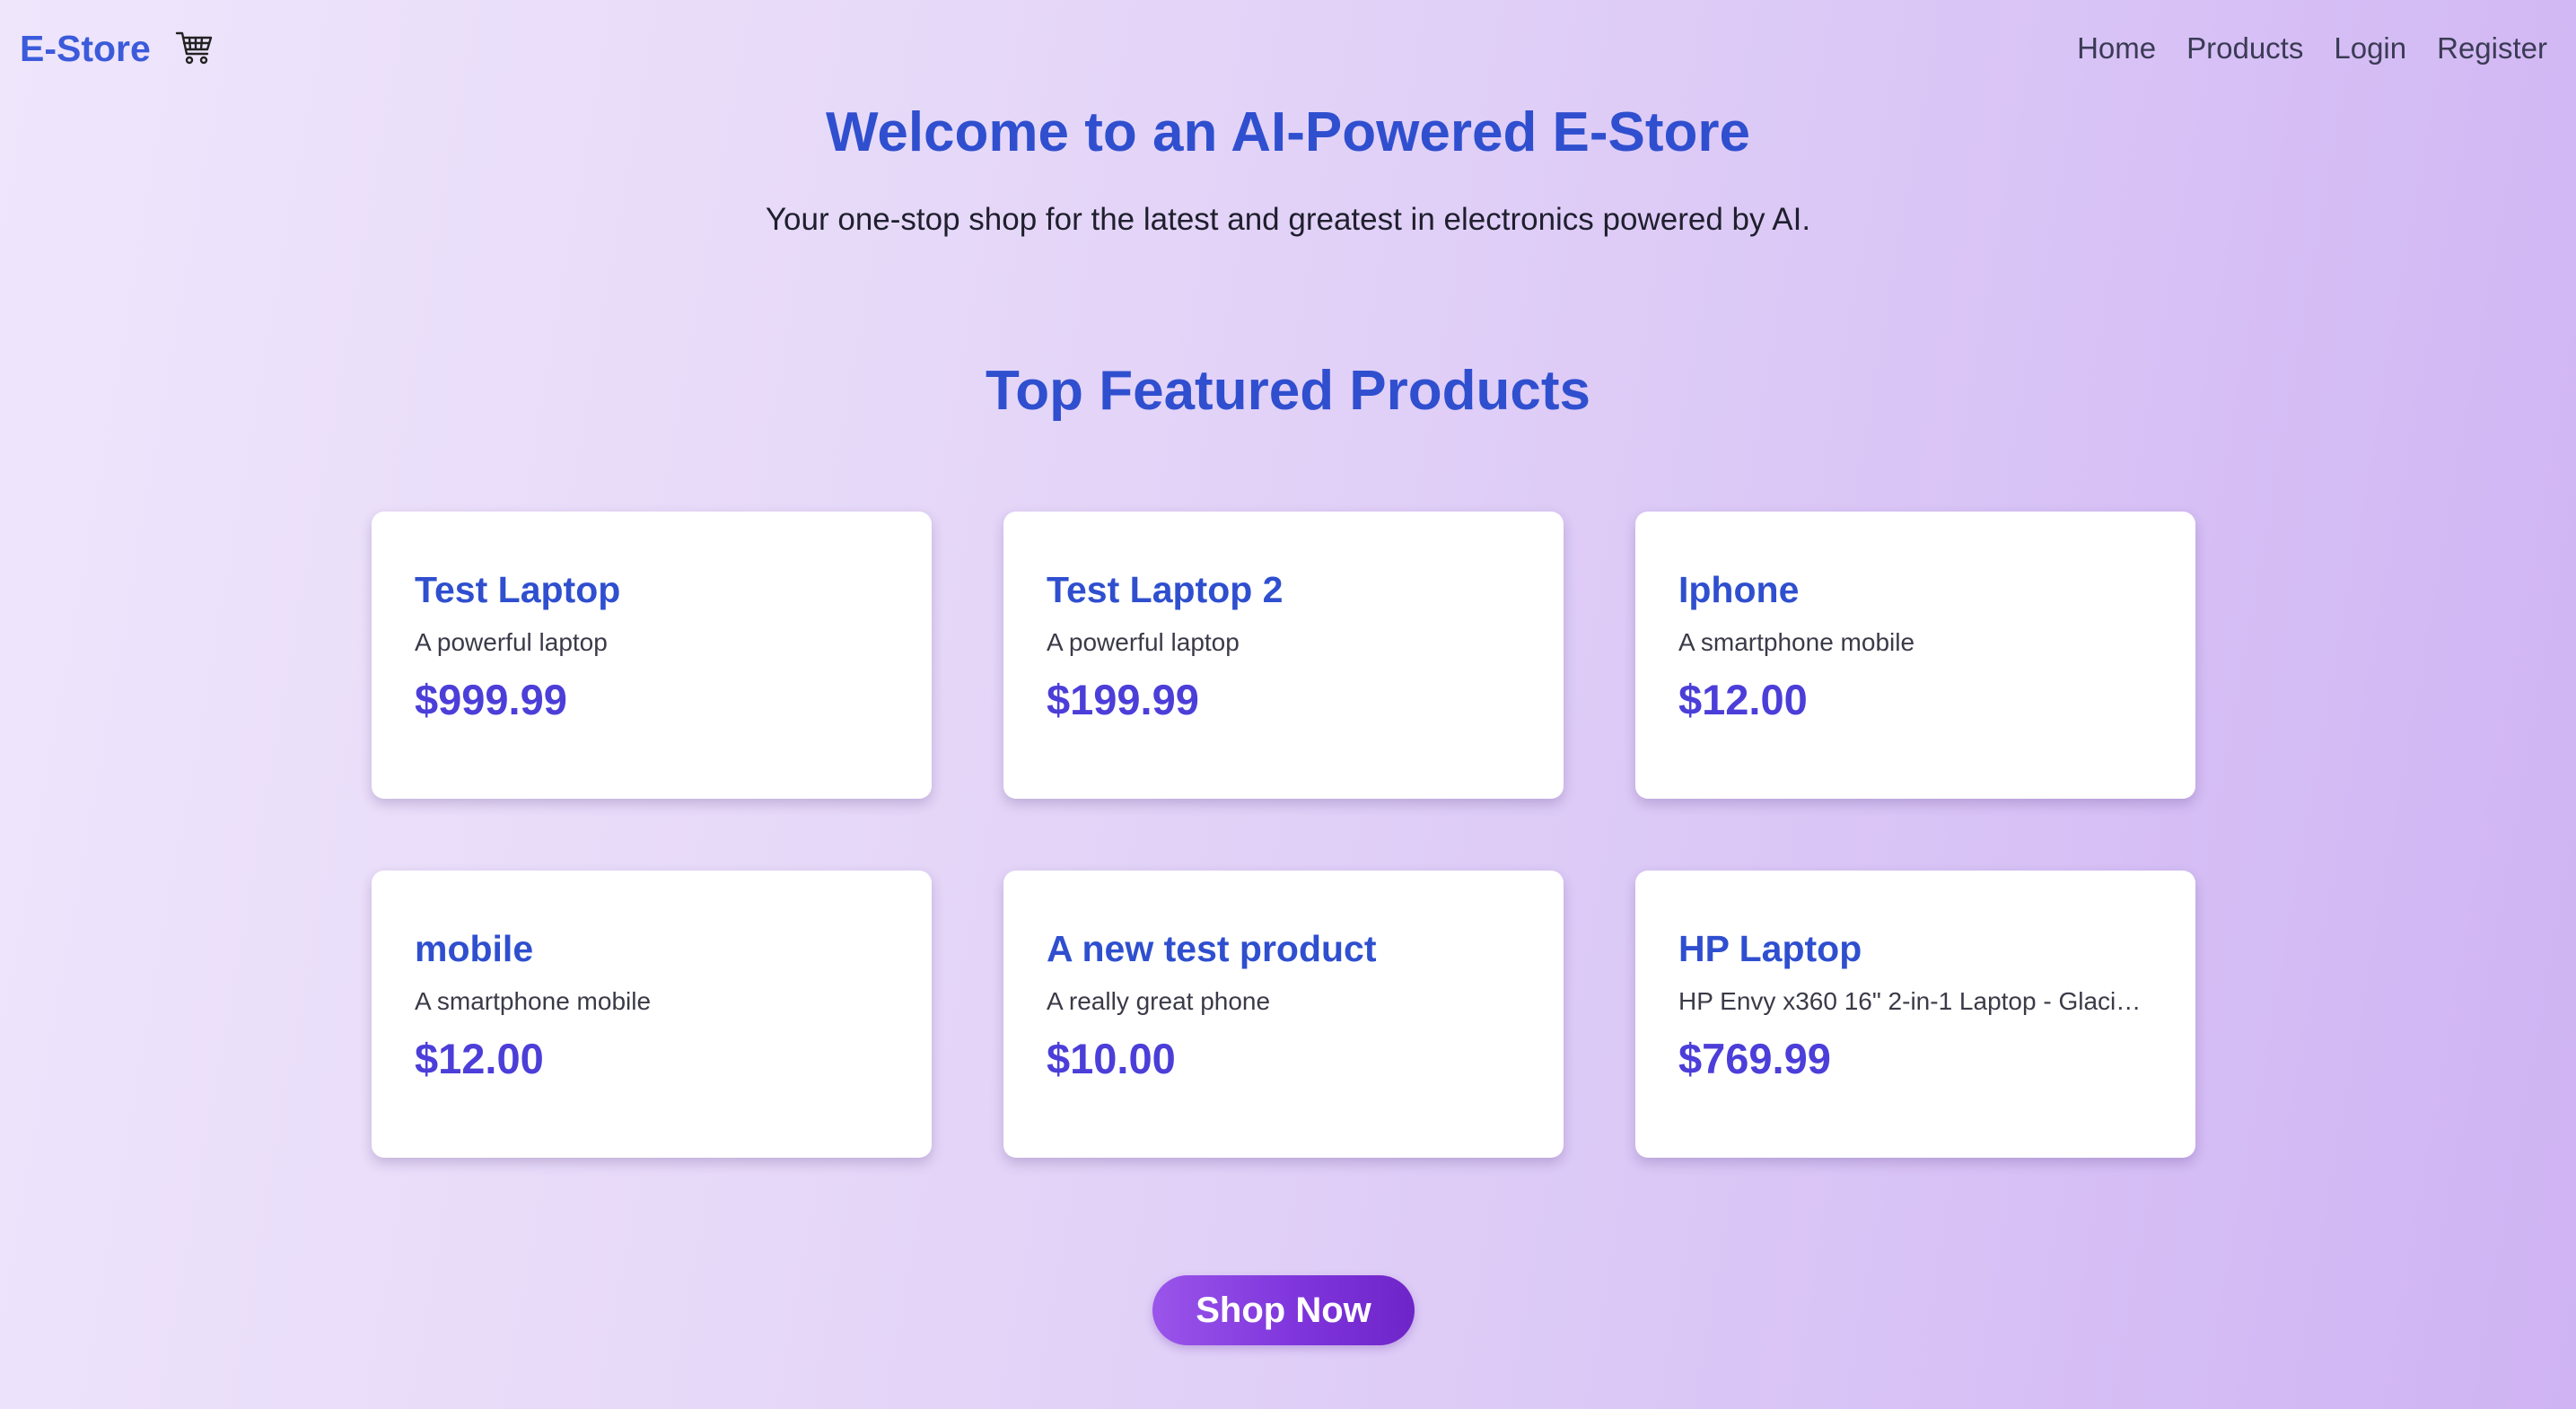 The height and width of the screenshot is (1409, 2576). Describe the element at coordinates (1159, 1001) in the screenshot. I see `product-description: A really great phone` at that location.